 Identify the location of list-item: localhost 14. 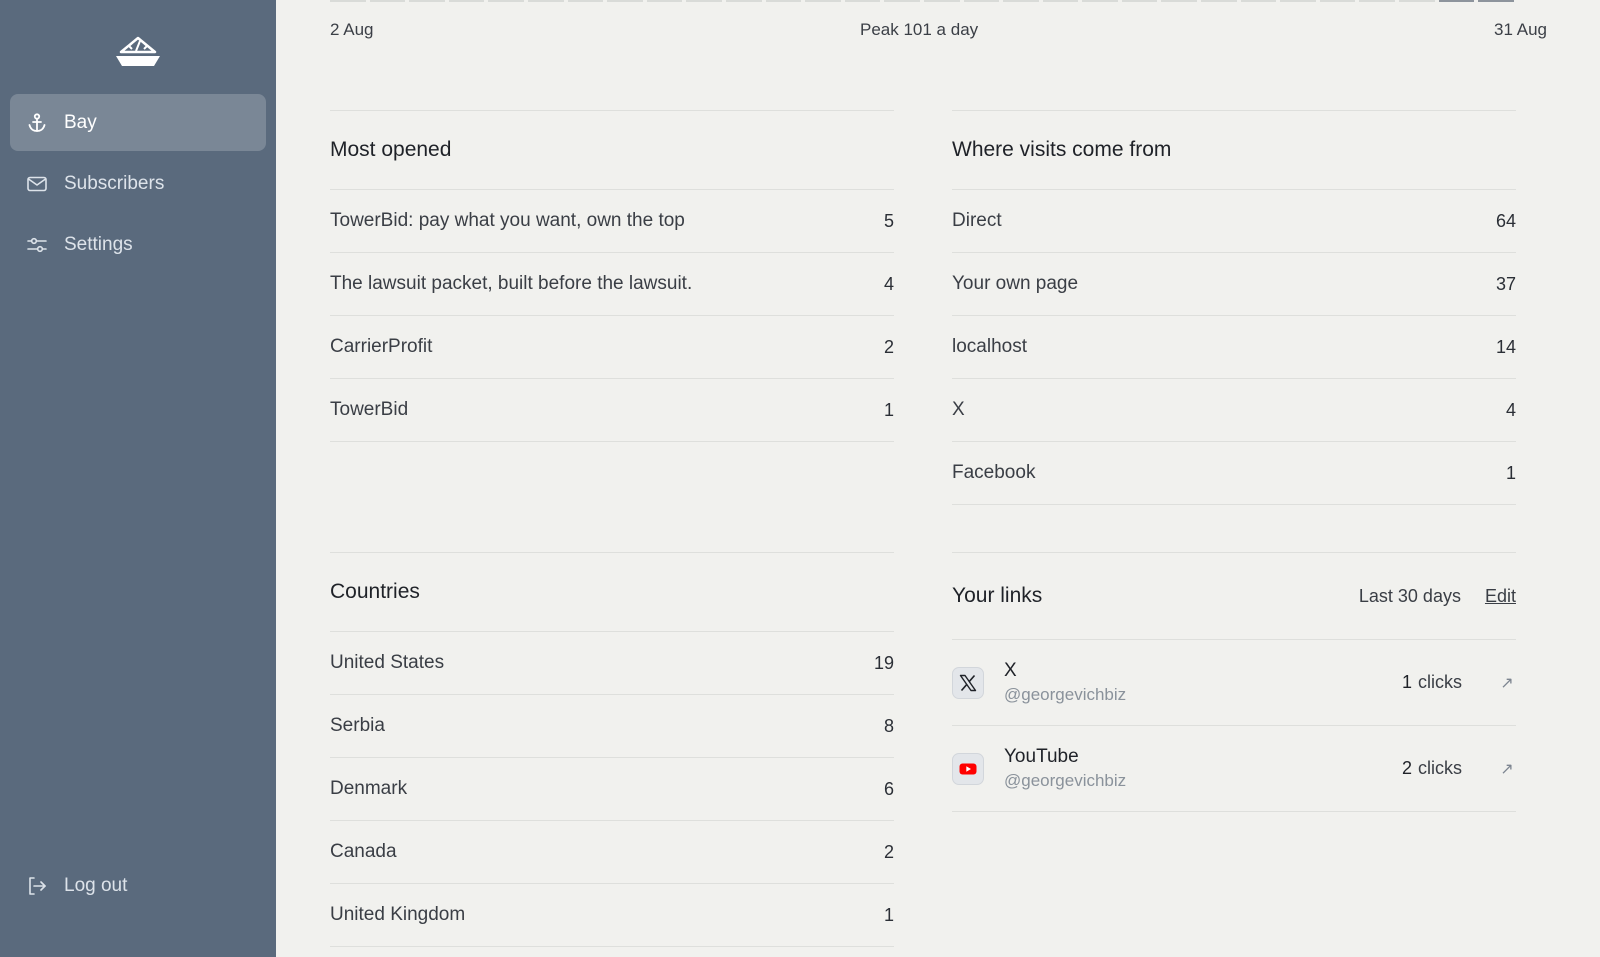
(1234, 347).